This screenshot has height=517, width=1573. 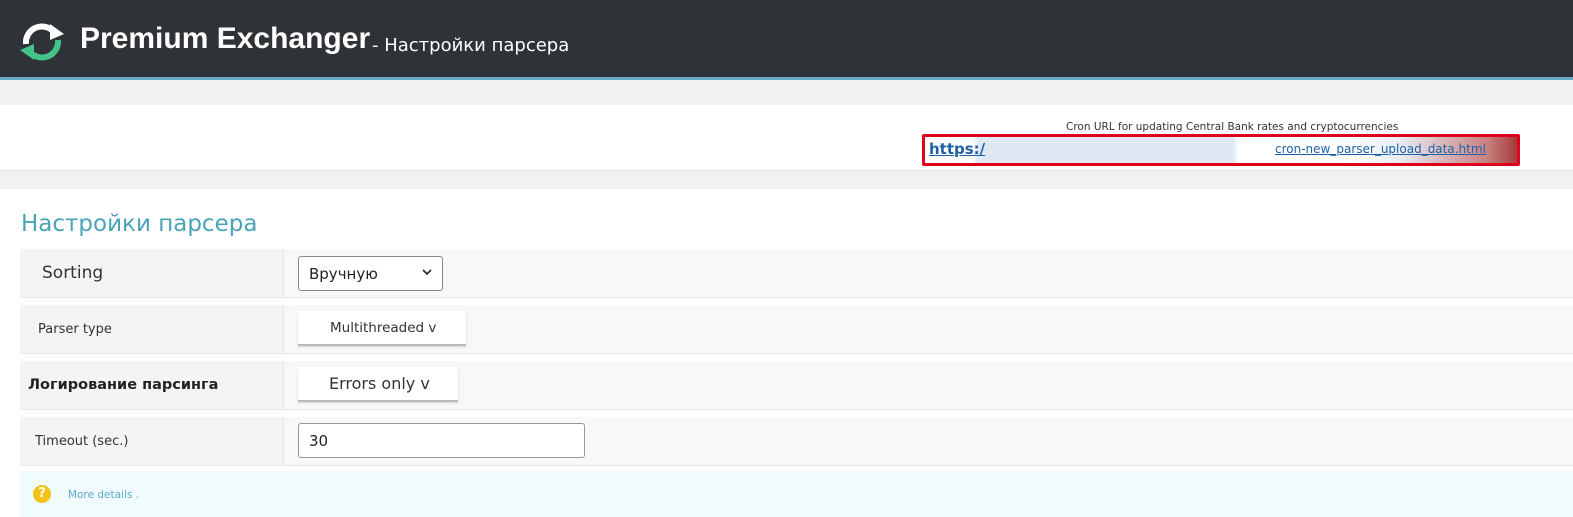 I want to click on parser-type-label: Parser type, so click(x=75, y=329).